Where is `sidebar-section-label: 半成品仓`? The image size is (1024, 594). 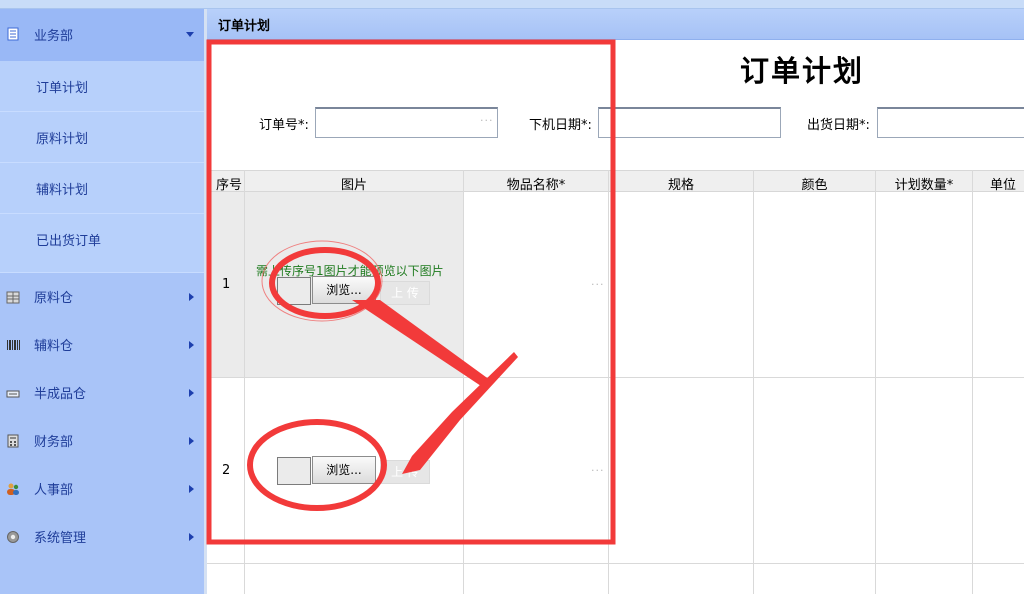
sidebar-section-label: 半成品仓 is located at coordinates (60, 394).